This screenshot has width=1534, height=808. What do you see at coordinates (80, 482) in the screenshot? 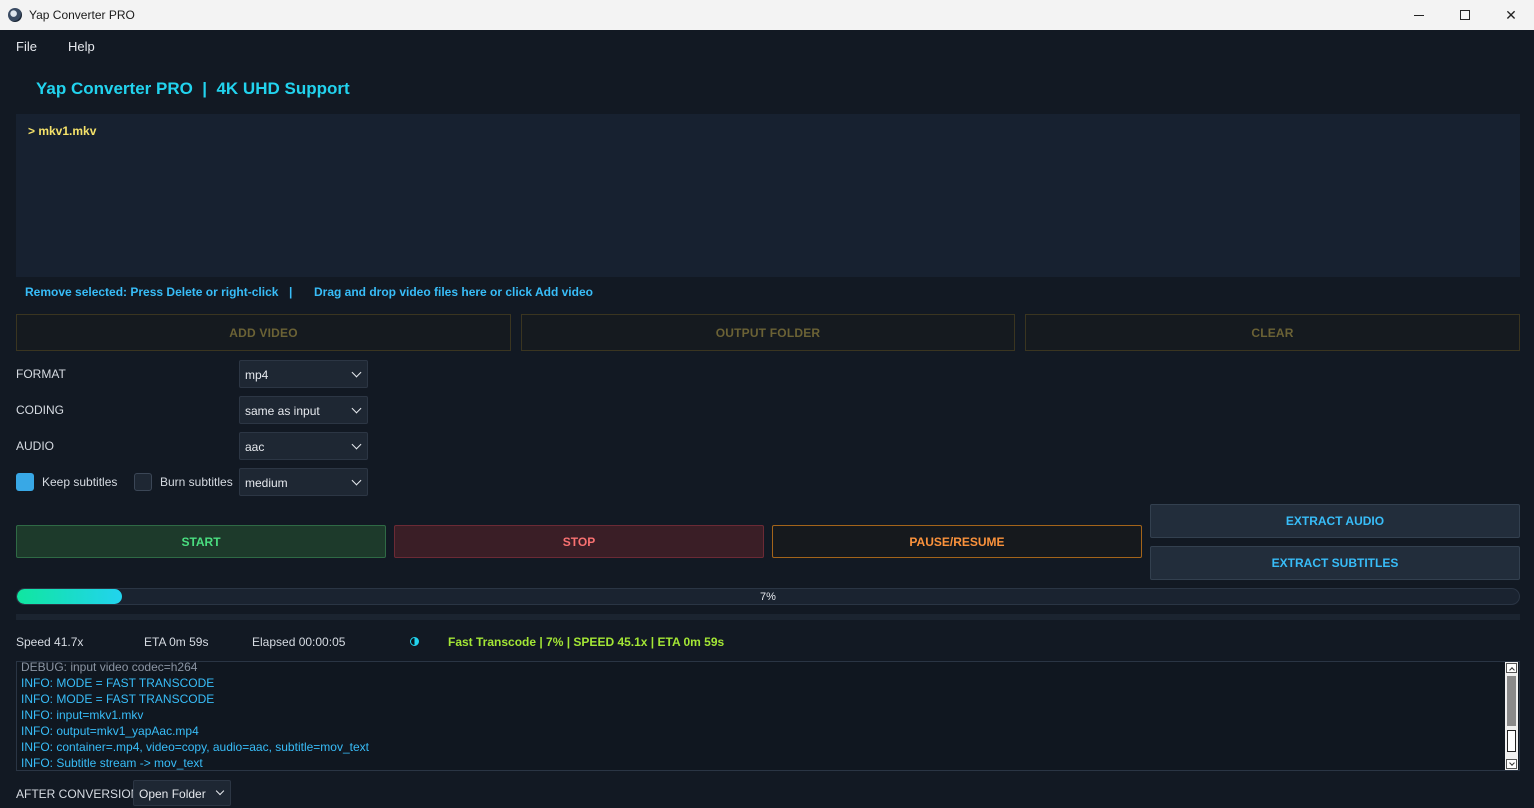
I see `keep-subtitles-label: Keep subtitles` at bounding box center [80, 482].